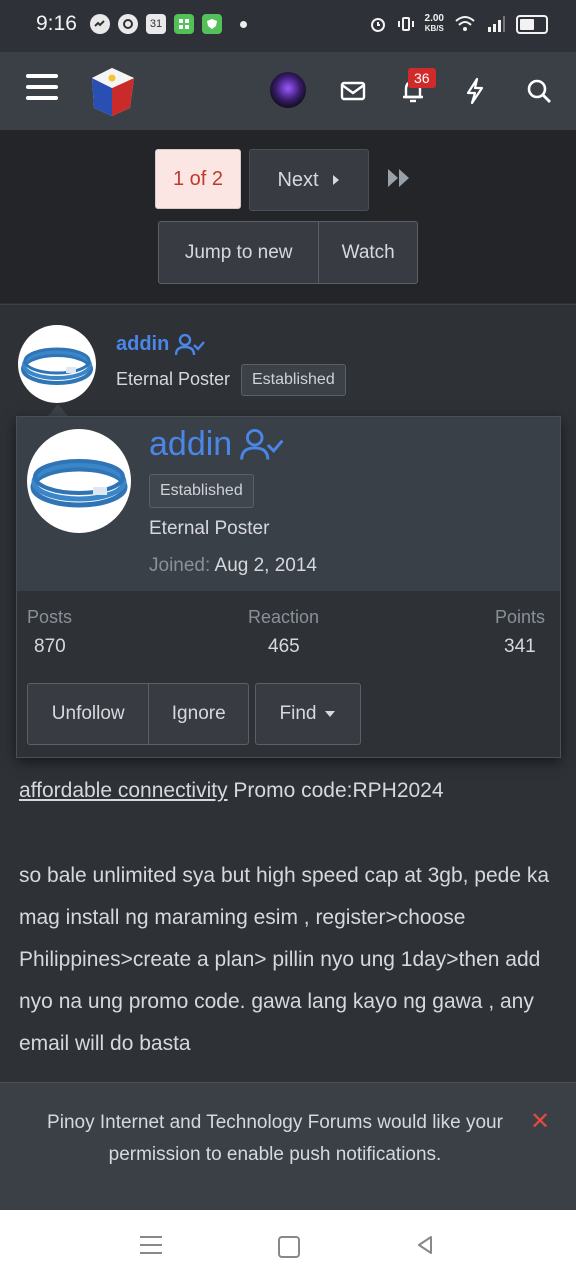  I want to click on search-icon, so click(539, 91).